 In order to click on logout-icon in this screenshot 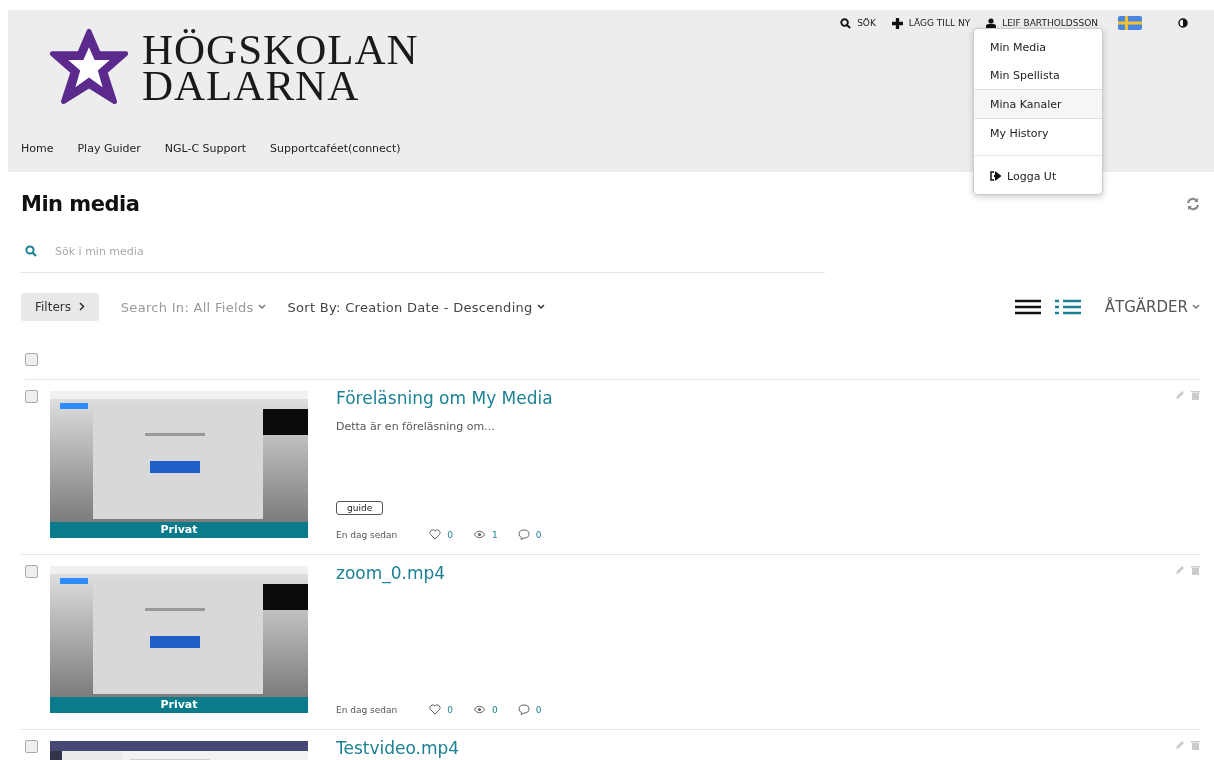, I will do `click(995, 176)`.